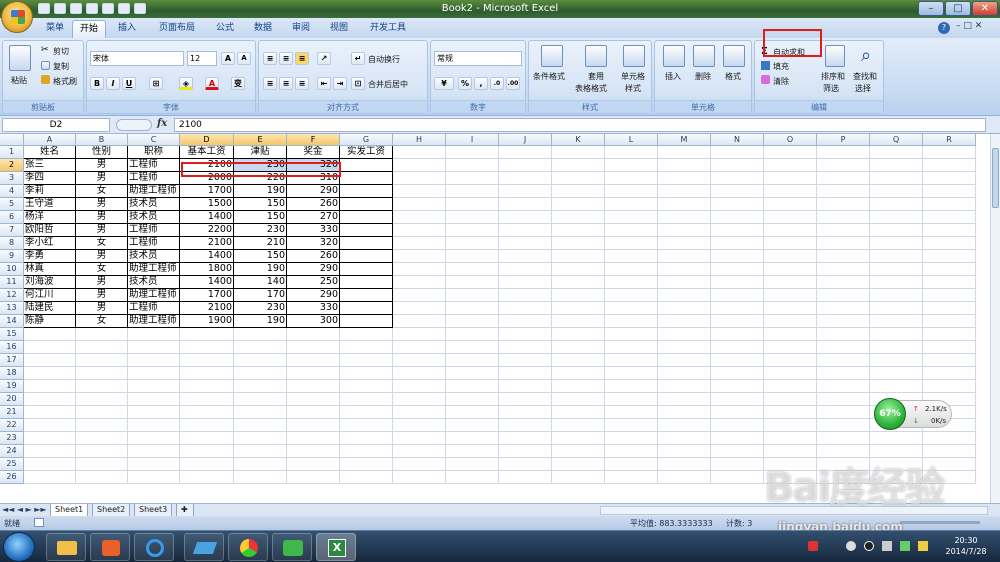 This screenshot has width=1000, height=562. Describe the element at coordinates (207, 308) in the screenshot. I see `cell: 2100` at that location.